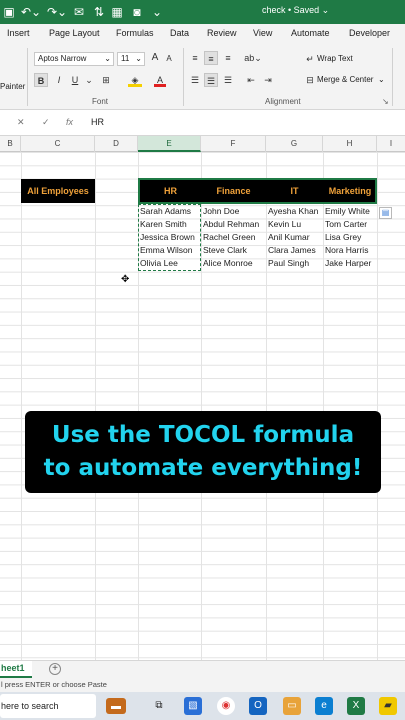  I want to click on fill-color-icon: ◈, so click(135, 80).